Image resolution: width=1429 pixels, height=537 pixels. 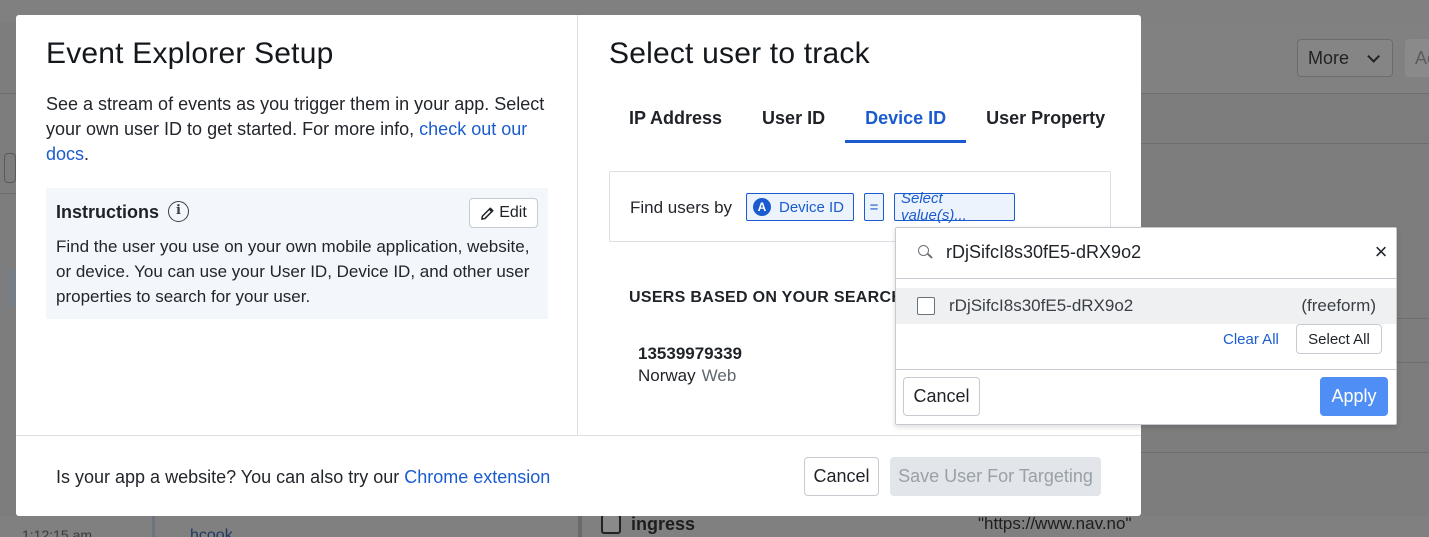 I want to click on more-label: More, so click(x=1329, y=57).